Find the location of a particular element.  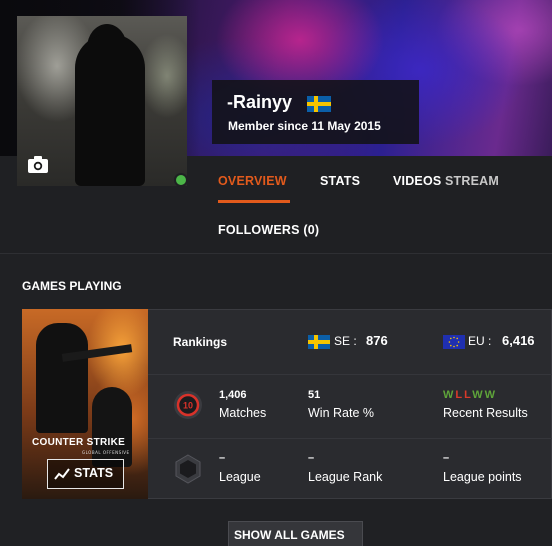

eu-ranking-label: EU : is located at coordinates (480, 341).